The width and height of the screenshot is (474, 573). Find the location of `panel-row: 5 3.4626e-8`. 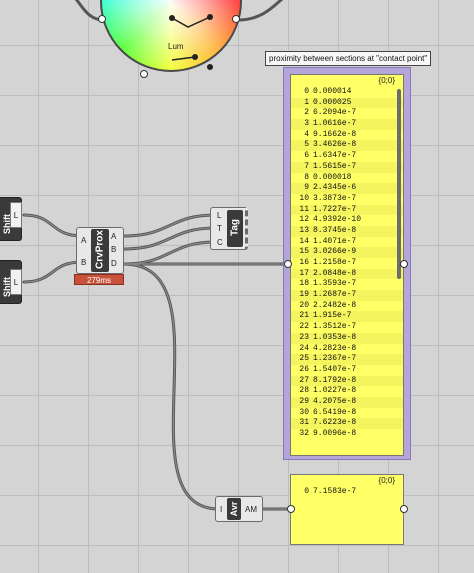

panel-row: 5 3.4626e-8 is located at coordinates (347, 146).